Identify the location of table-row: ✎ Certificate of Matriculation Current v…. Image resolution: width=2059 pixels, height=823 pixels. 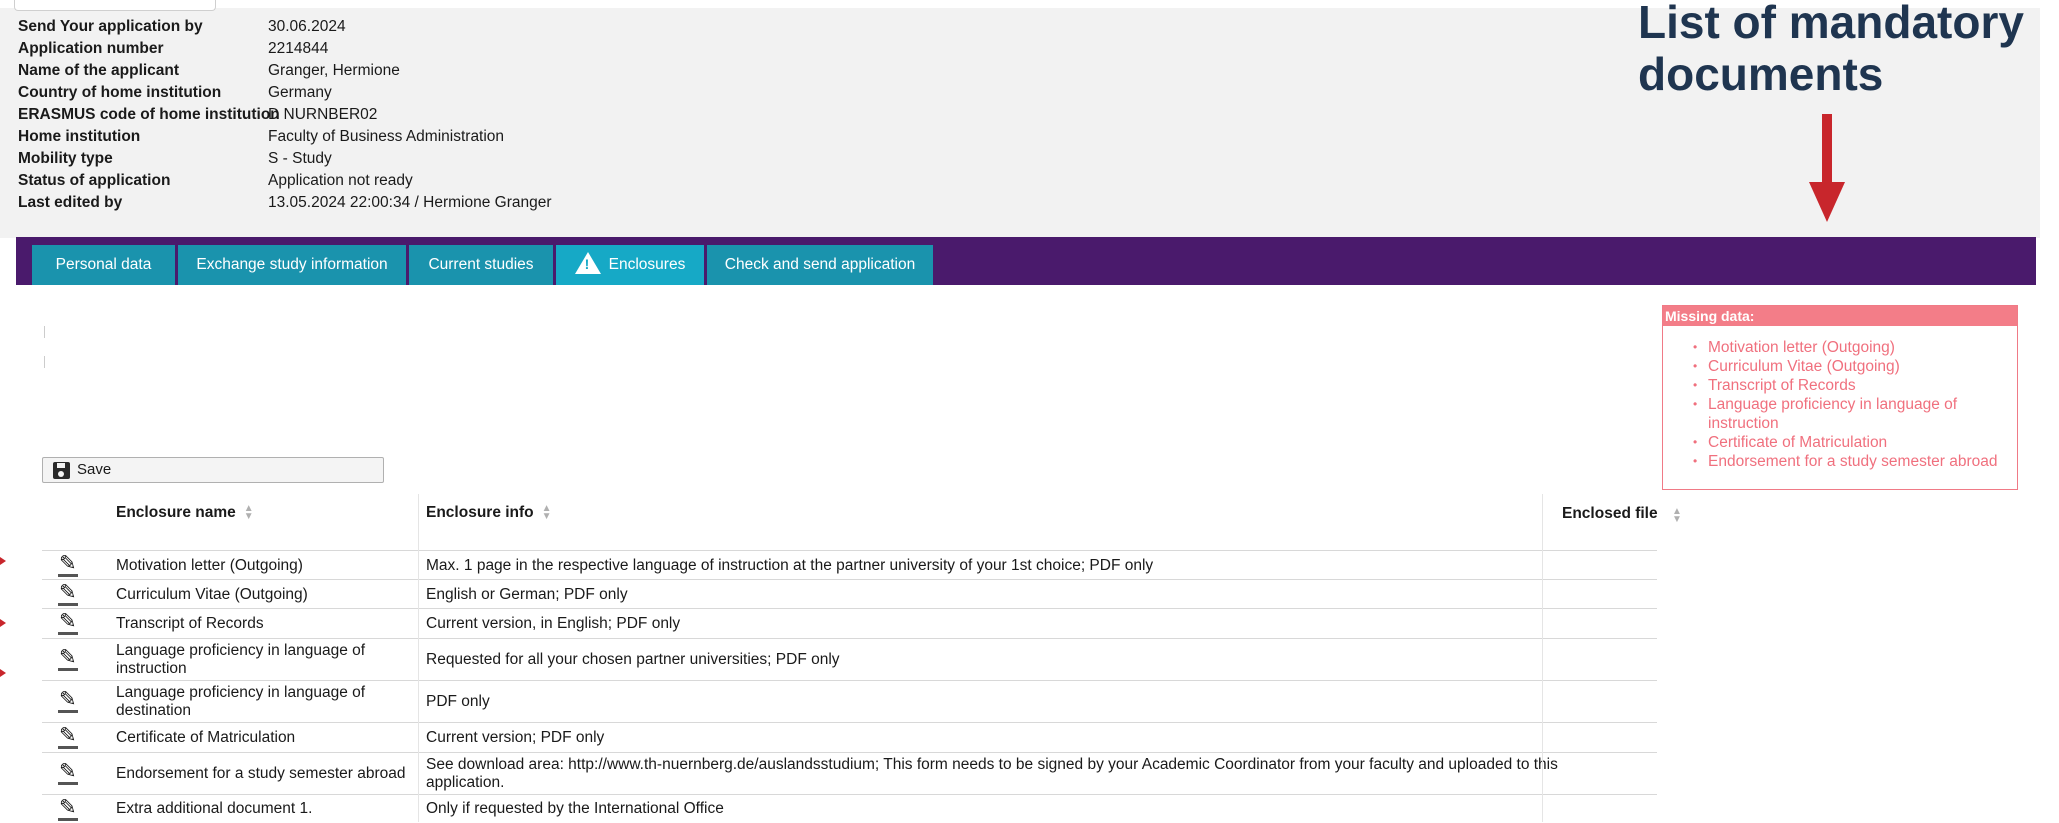
(849, 737).